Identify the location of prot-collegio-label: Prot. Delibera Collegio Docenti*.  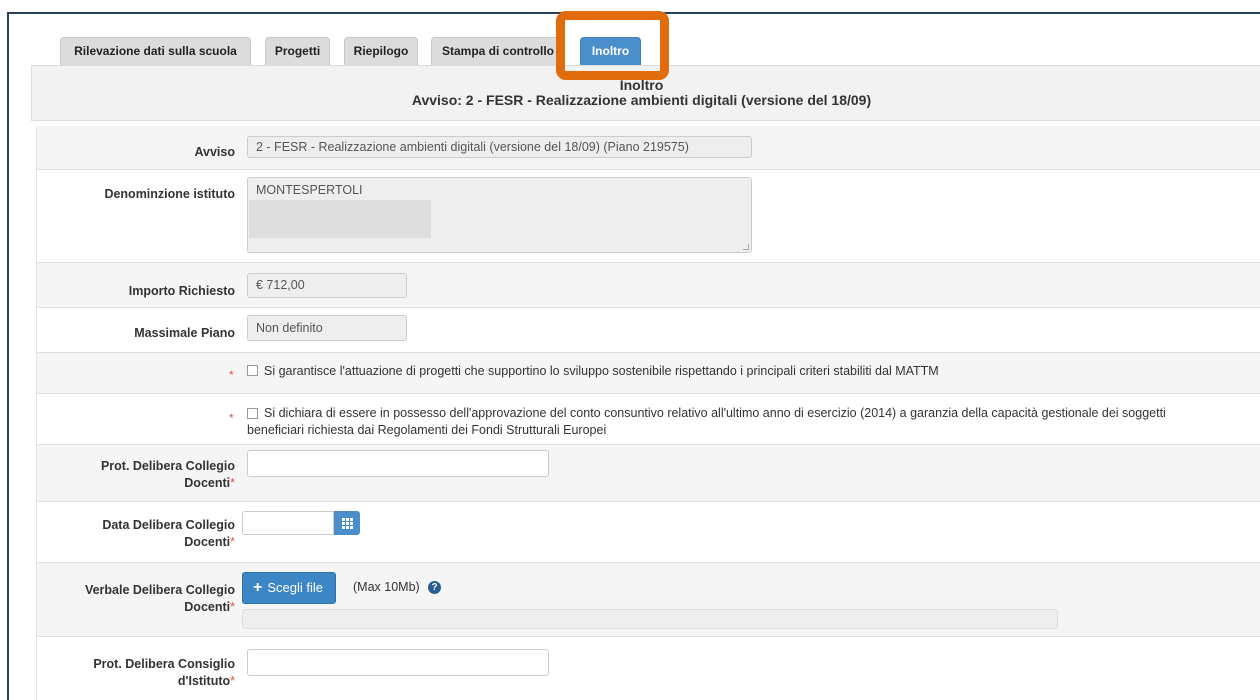
(167, 474).